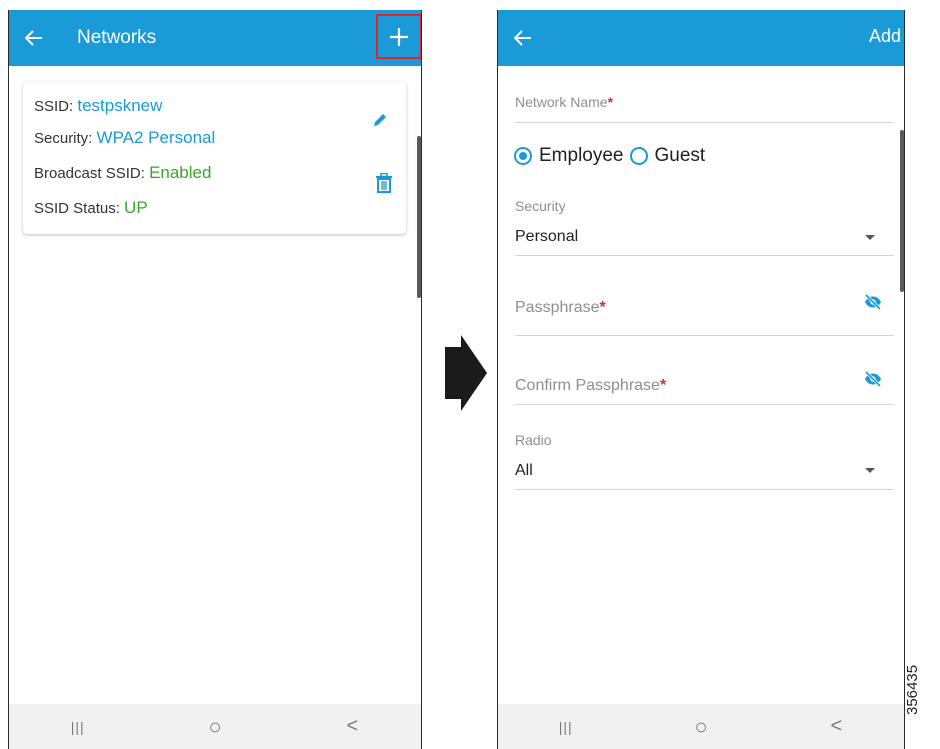 The width and height of the screenshot is (940, 749). What do you see at coordinates (546, 237) in the screenshot?
I see `security-select: Personal` at bounding box center [546, 237].